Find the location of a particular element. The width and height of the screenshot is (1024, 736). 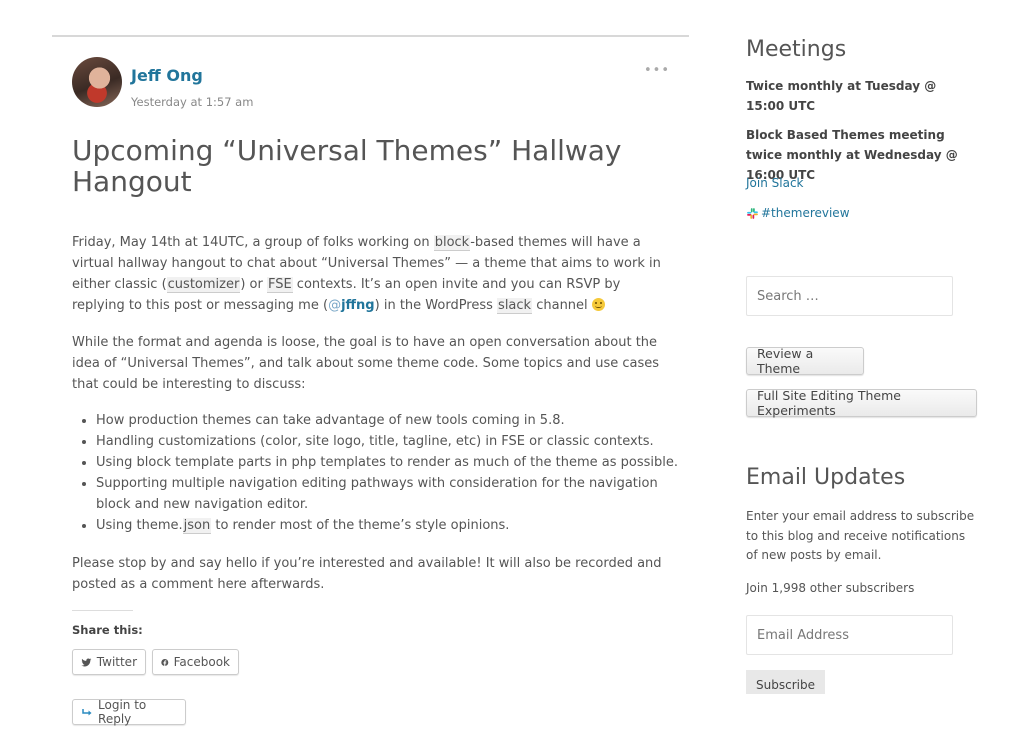

login-to-reply-button: Login to Reply is located at coordinates (129, 712).